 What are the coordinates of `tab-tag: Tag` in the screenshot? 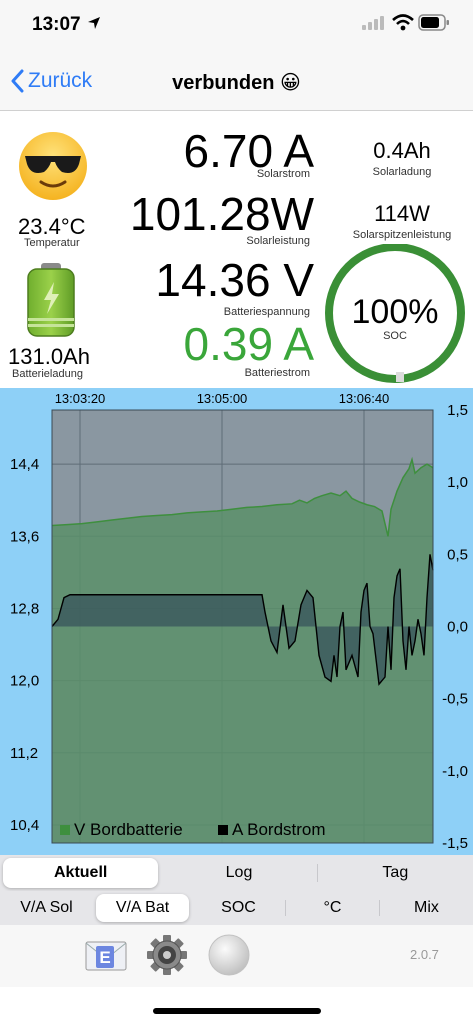 It's located at (395, 873).